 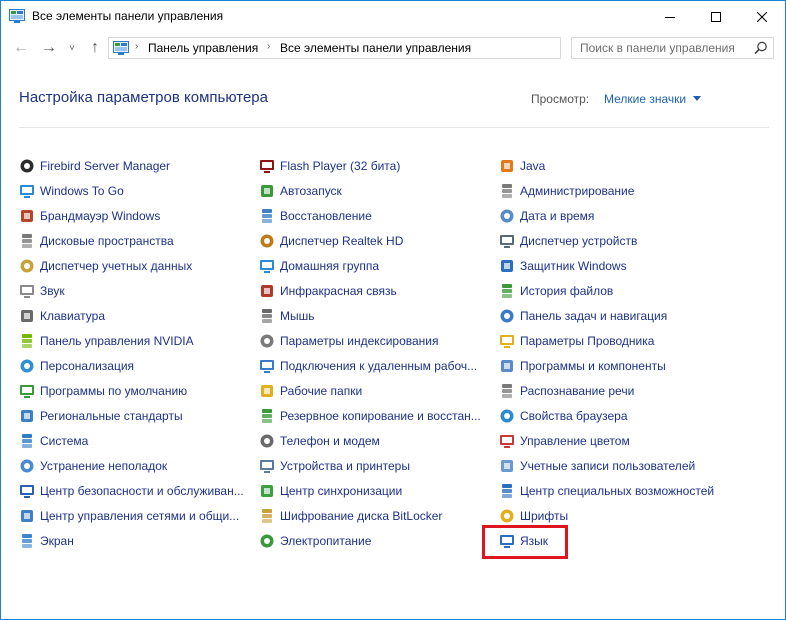 I want to click on item-label: Устройства и принтеры, so click(x=345, y=465).